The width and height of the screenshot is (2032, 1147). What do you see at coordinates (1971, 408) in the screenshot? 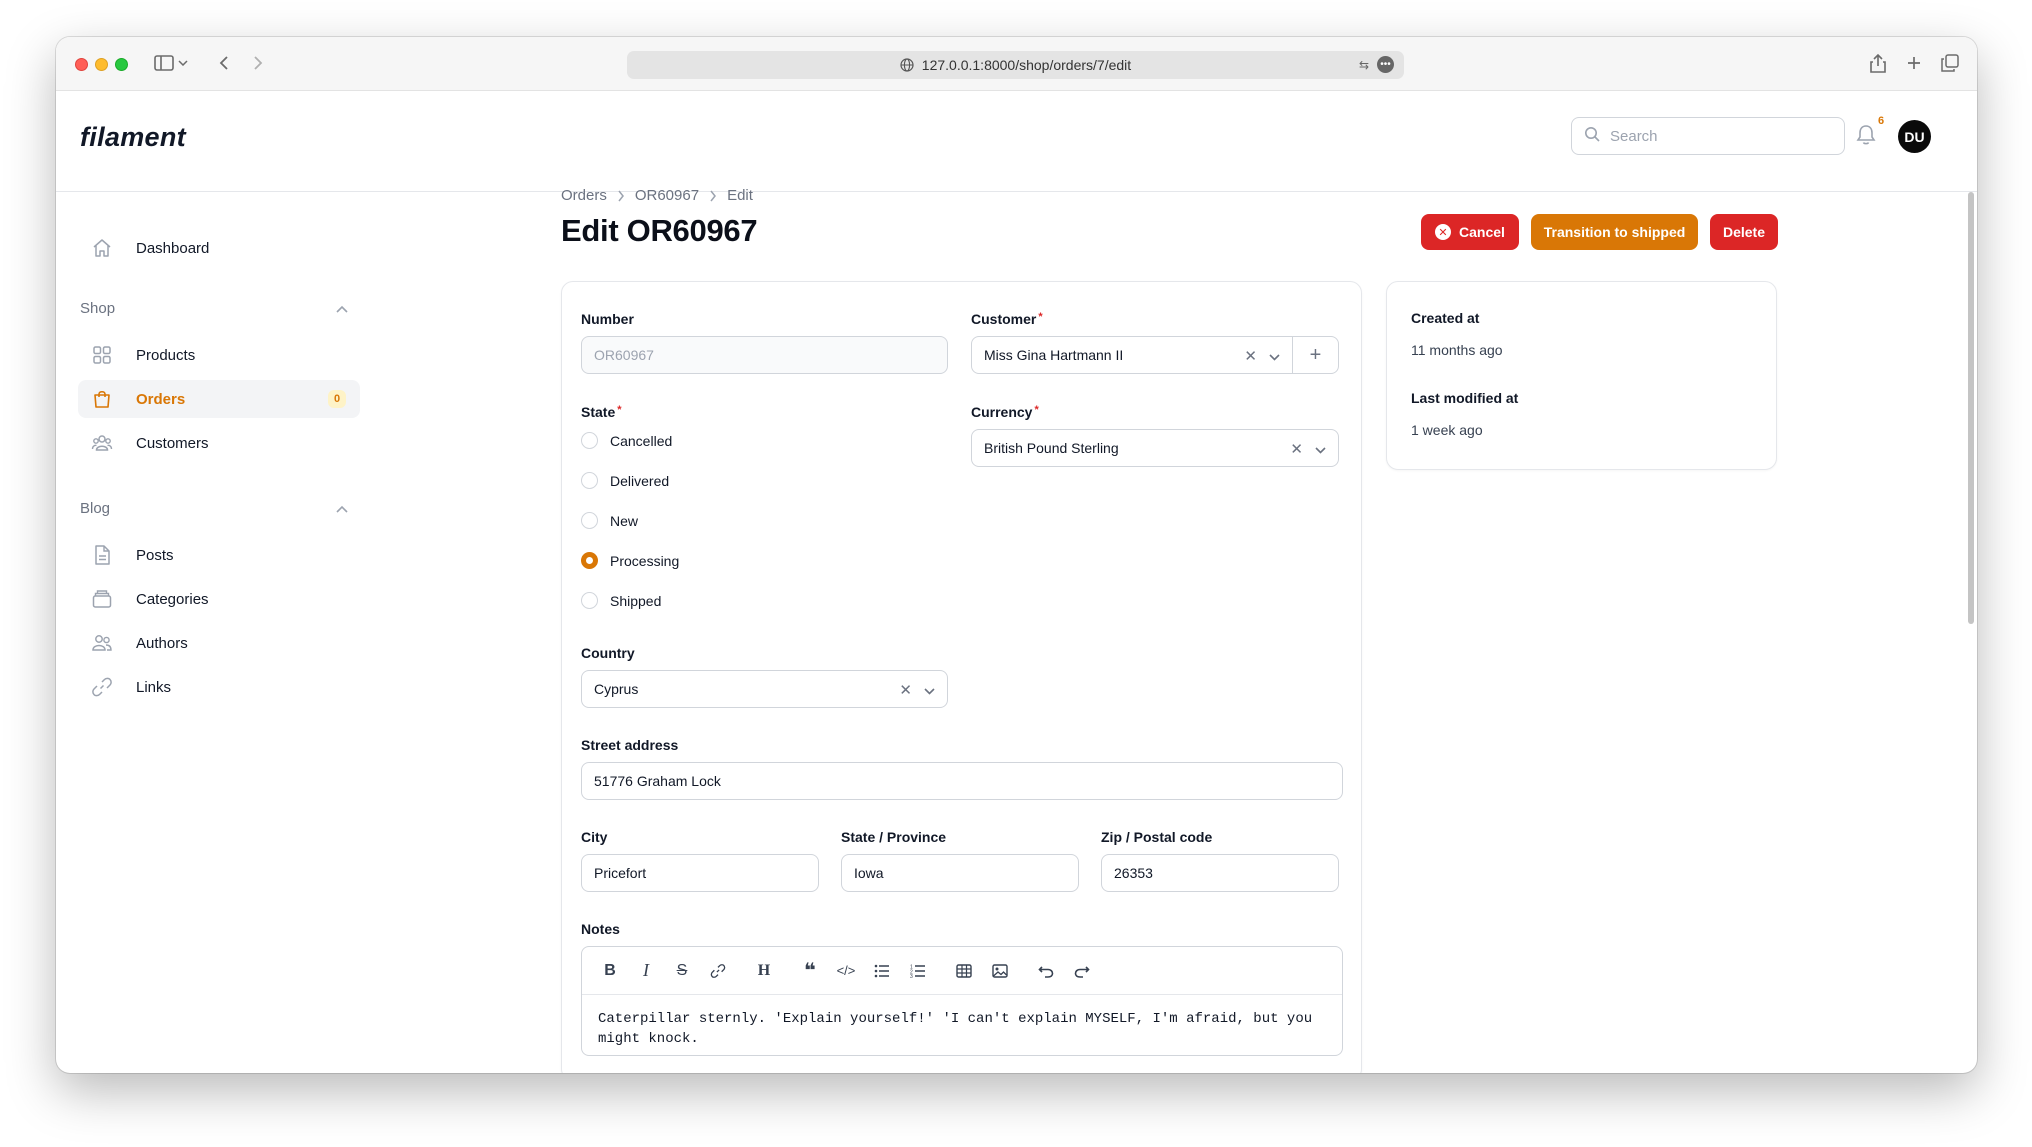
I see `scrollbar-thumb` at bounding box center [1971, 408].